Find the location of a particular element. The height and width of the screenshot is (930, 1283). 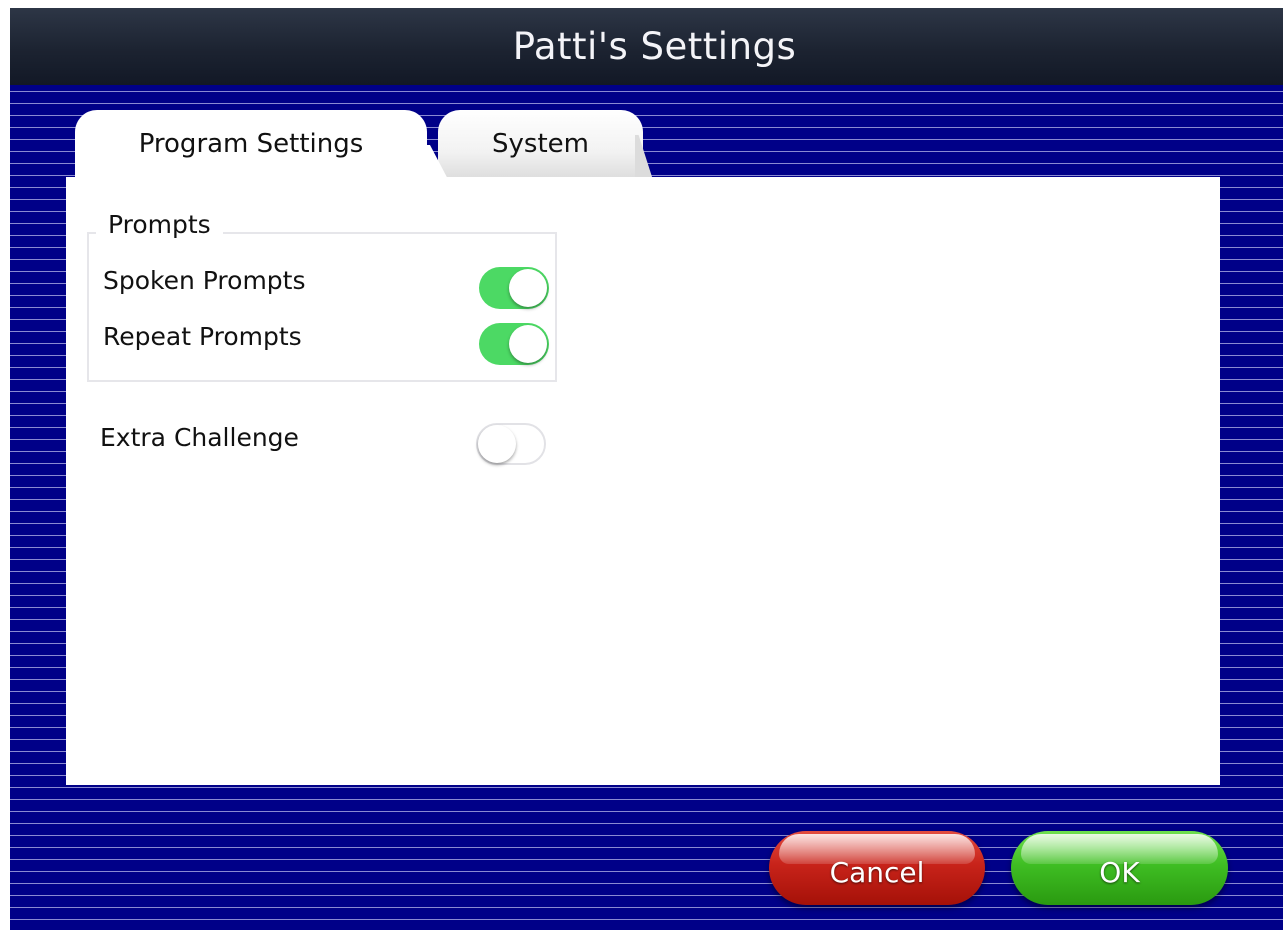

tab-system-label: System is located at coordinates (540, 144).